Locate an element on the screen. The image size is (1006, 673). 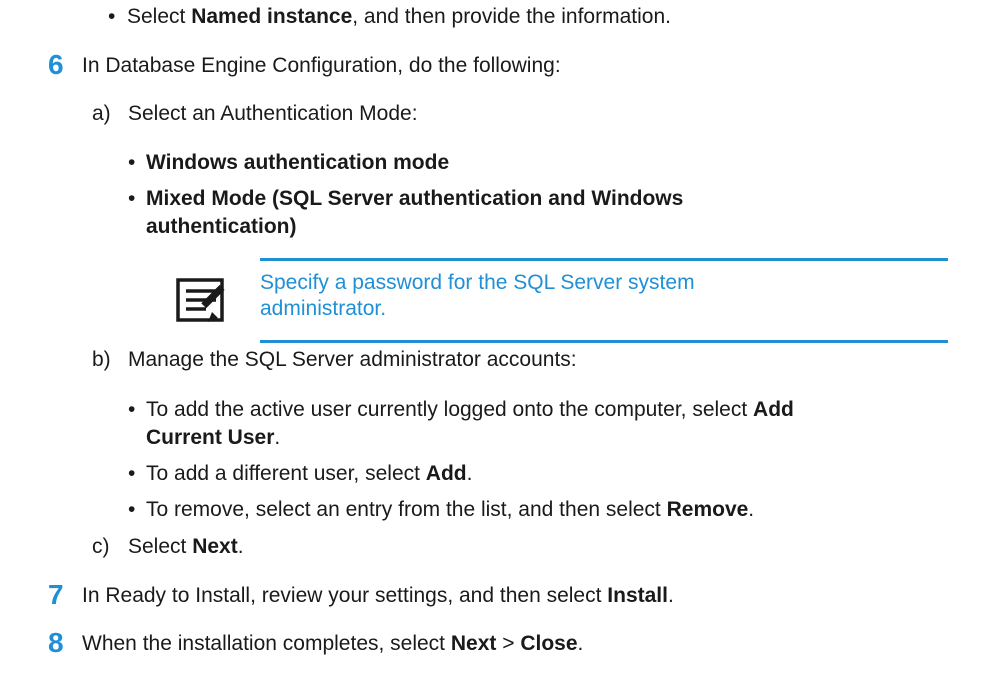
note-icon is located at coordinates (200, 300).